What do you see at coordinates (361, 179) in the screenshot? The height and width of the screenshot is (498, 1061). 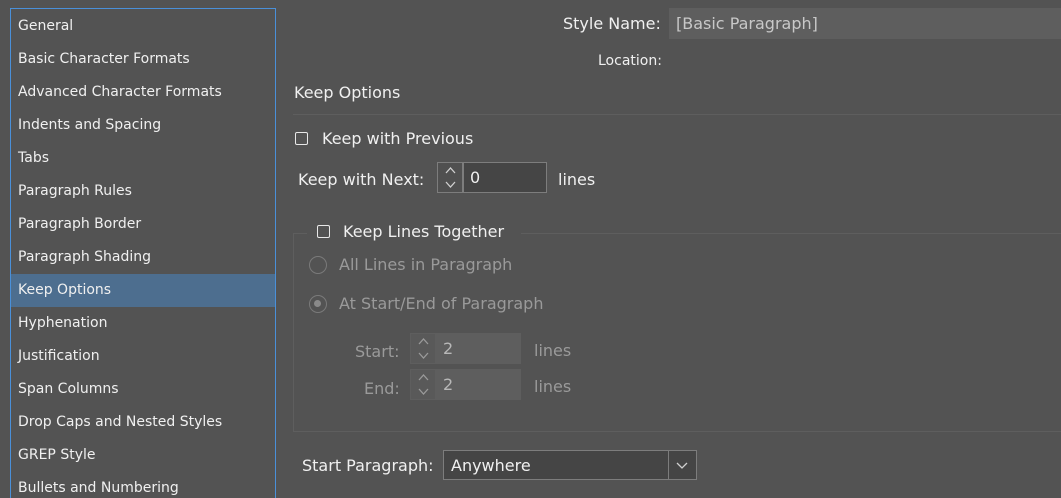 I see `keep-with-next-label: Keep with Next:` at bounding box center [361, 179].